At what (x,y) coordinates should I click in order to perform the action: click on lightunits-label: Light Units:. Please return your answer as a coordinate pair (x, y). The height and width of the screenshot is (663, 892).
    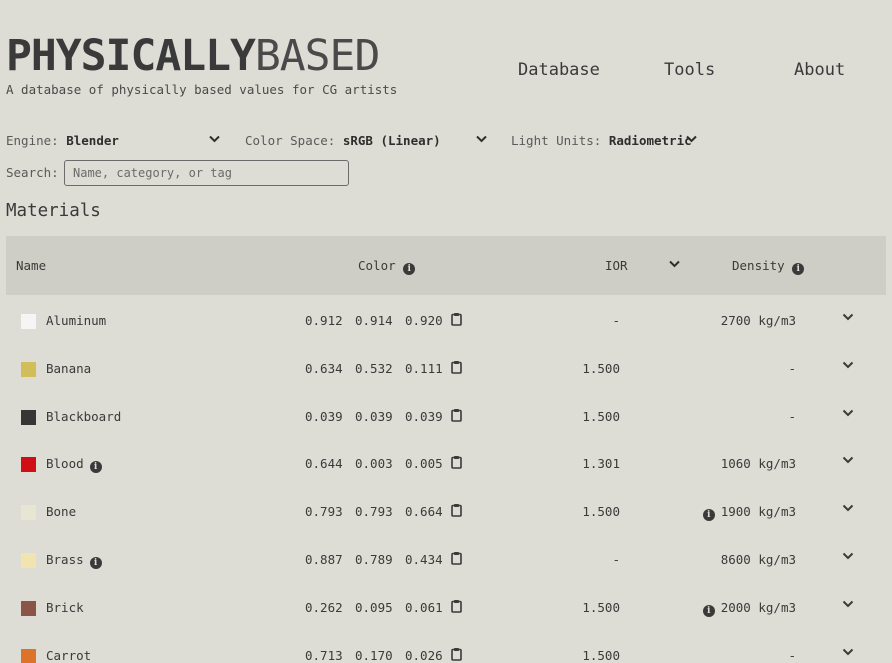
    Looking at the image, I should click on (556, 140).